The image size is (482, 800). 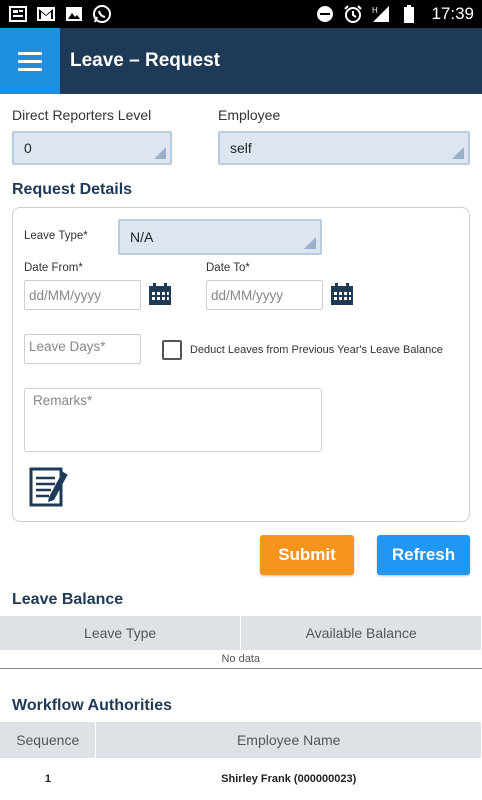 What do you see at coordinates (452, 13) in the screenshot?
I see `status-time: 17:39` at bounding box center [452, 13].